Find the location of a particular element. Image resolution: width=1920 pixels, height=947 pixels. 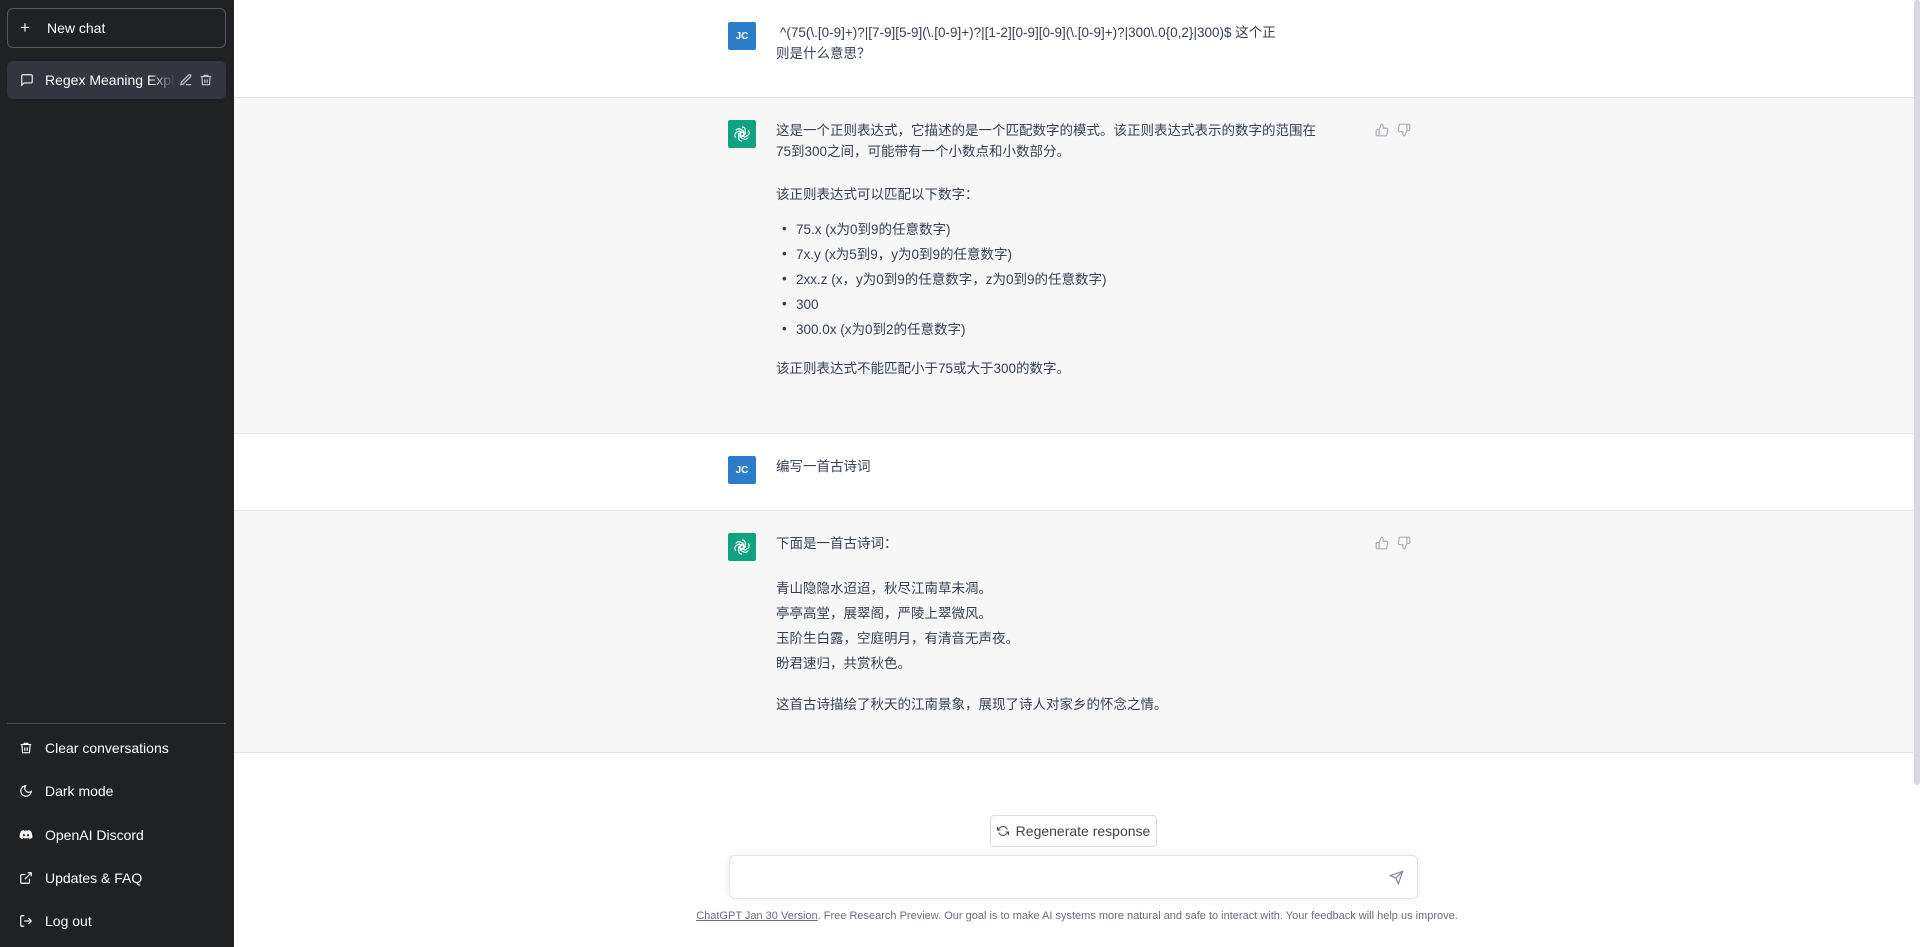

moon-icon is located at coordinates (26, 791).